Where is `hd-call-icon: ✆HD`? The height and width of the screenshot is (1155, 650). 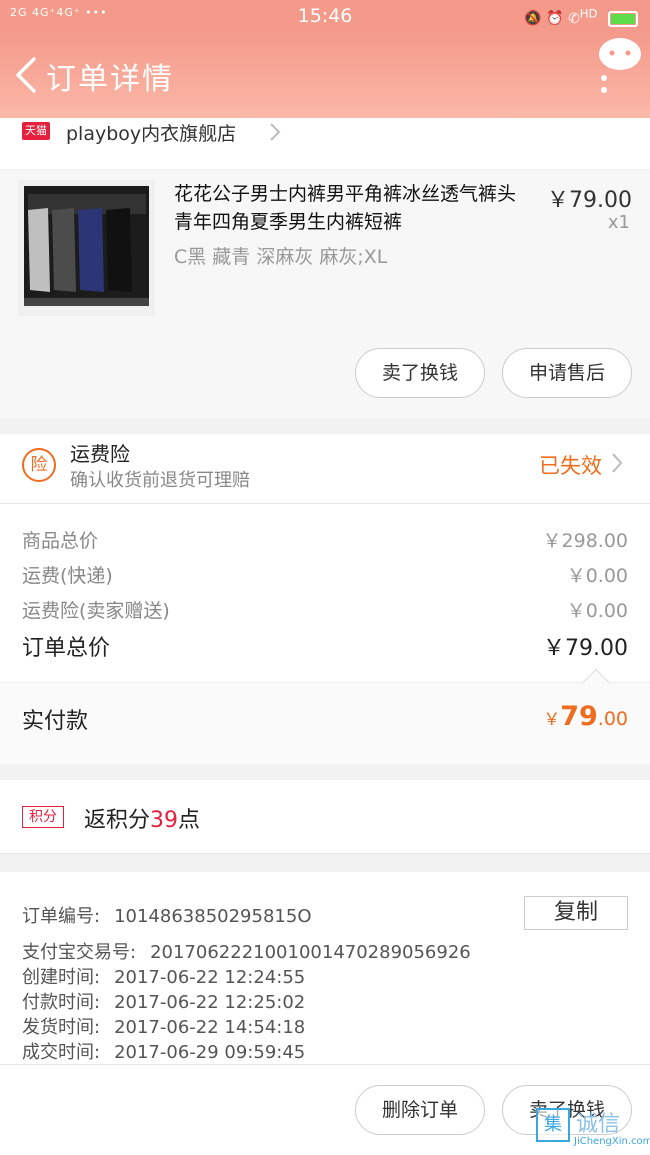
hd-call-icon: ✆HD is located at coordinates (583, 16).